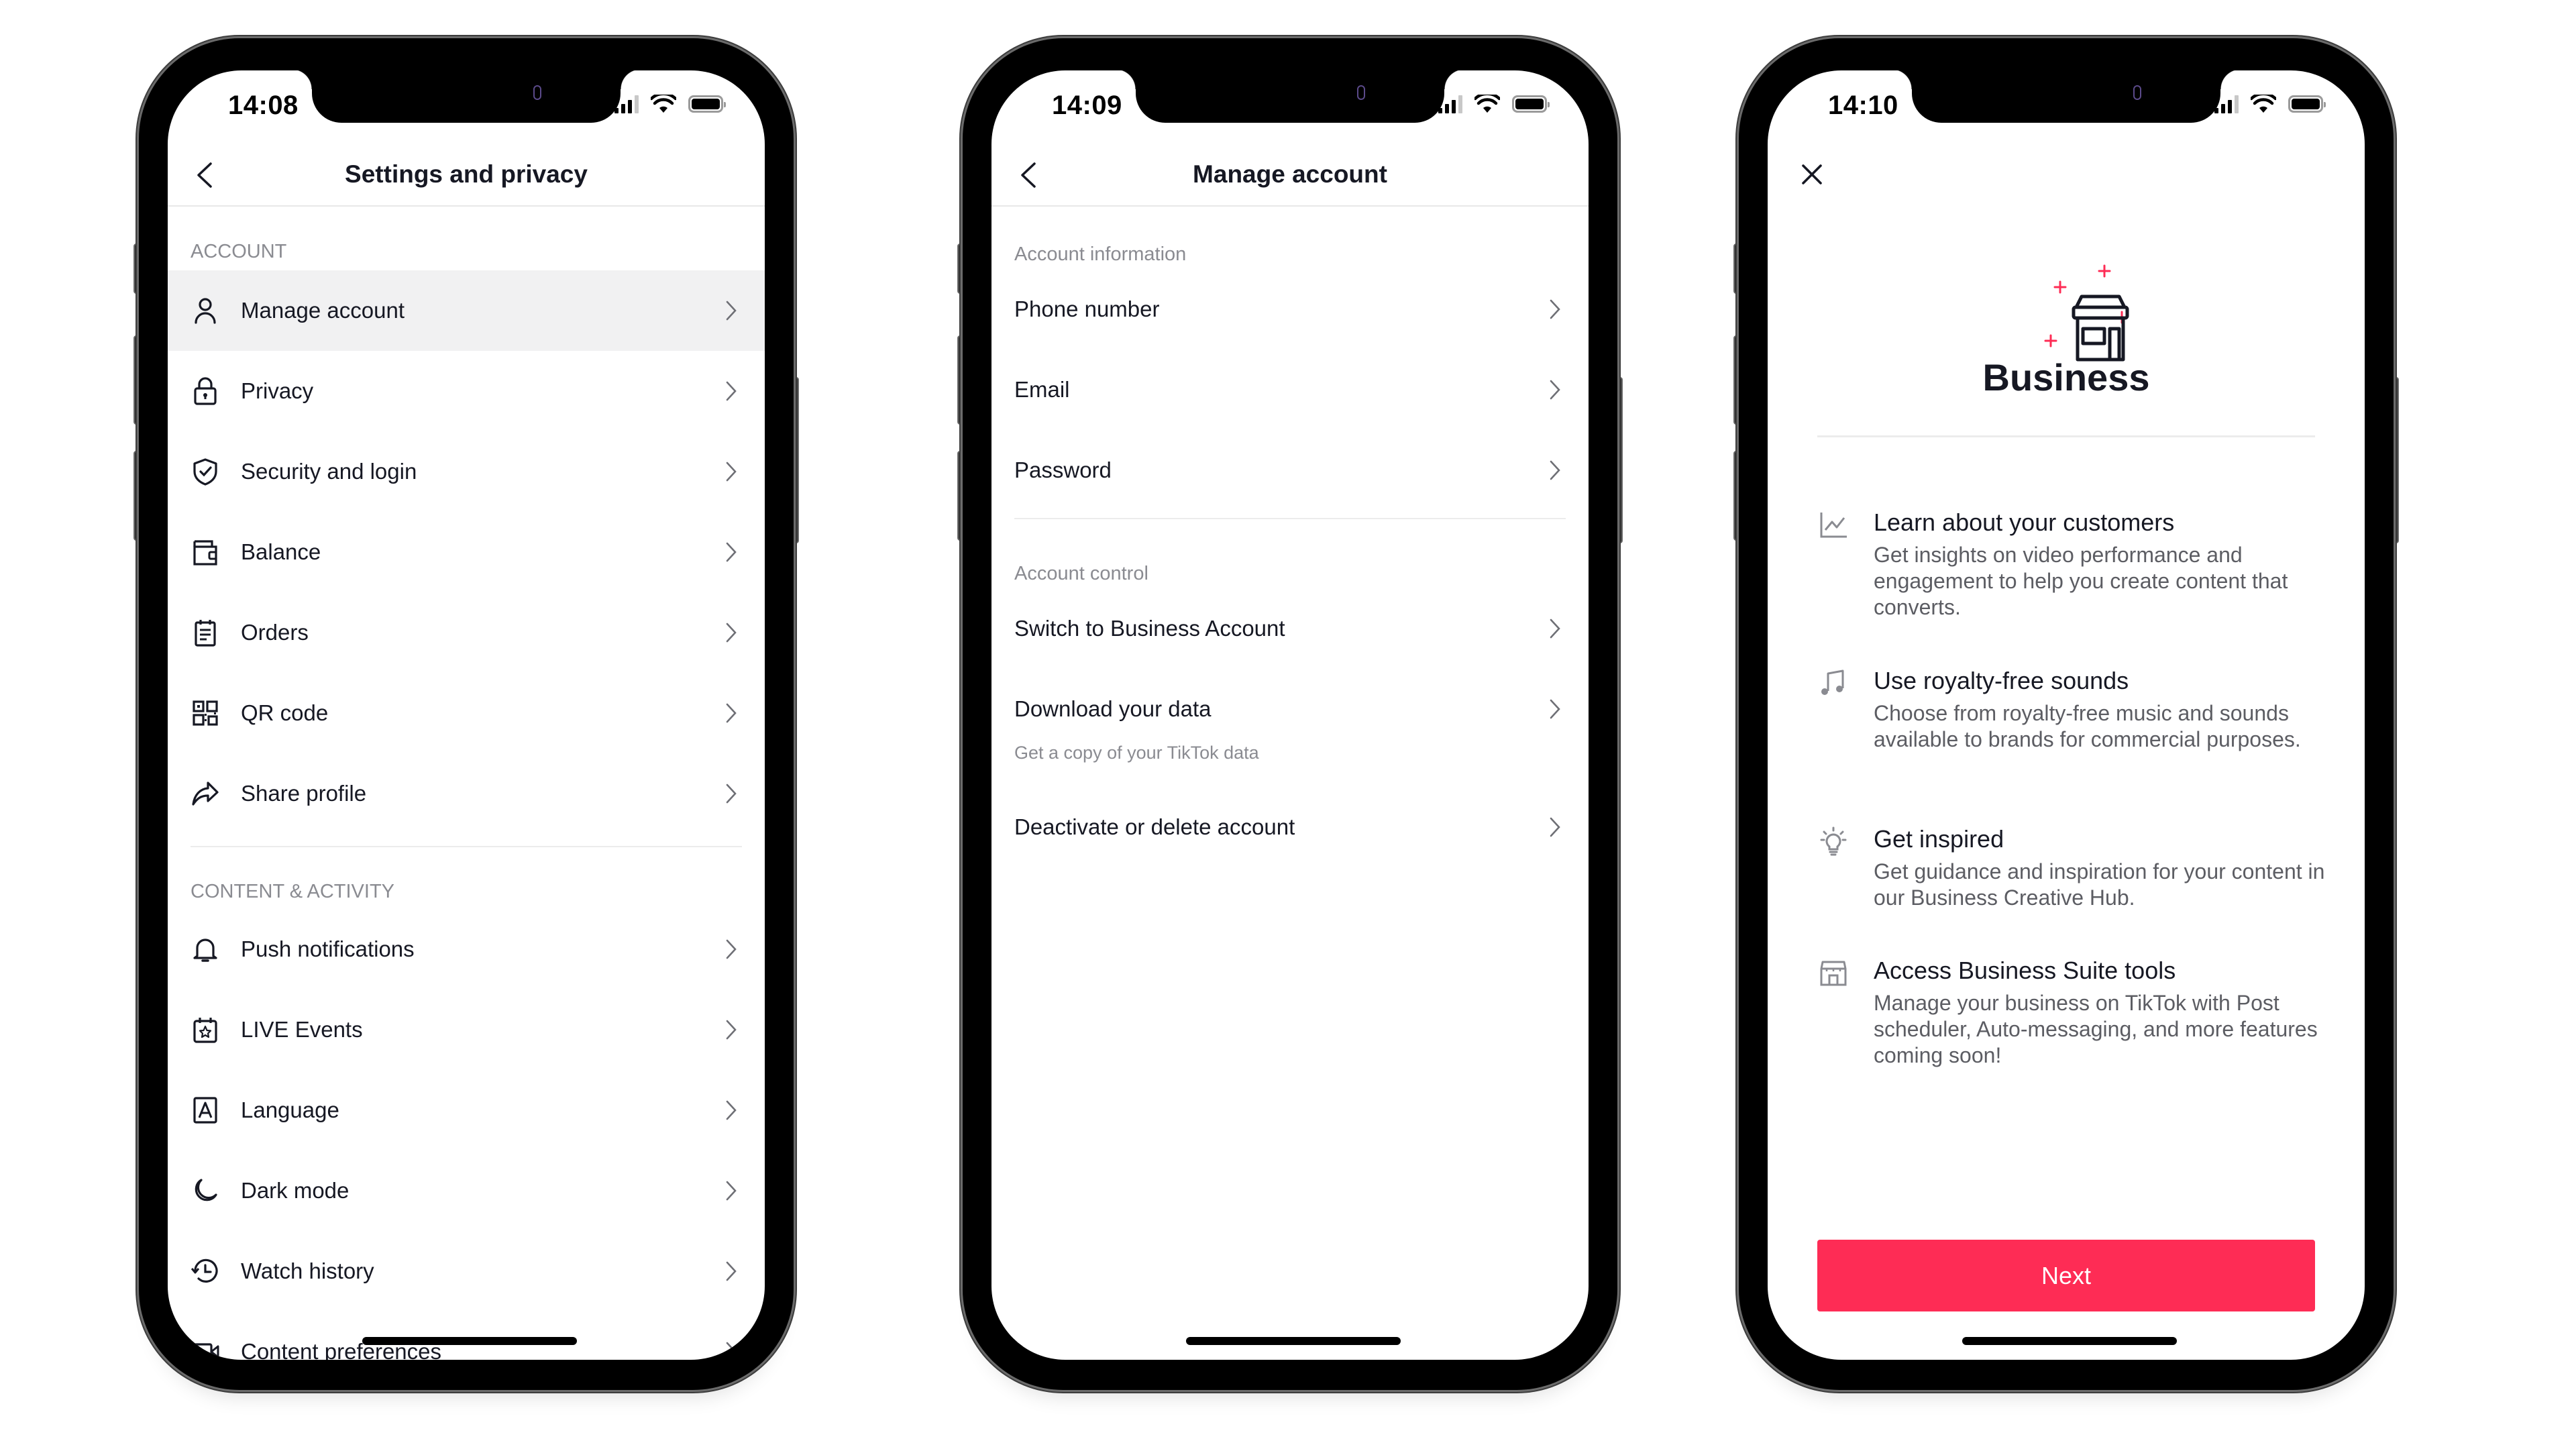 This screenshot has width=2576, height=1449. What do you see at coordinates (205, 794) in the screenshot?
I see `share-arrow-icon` at bounding box center [205, 794].